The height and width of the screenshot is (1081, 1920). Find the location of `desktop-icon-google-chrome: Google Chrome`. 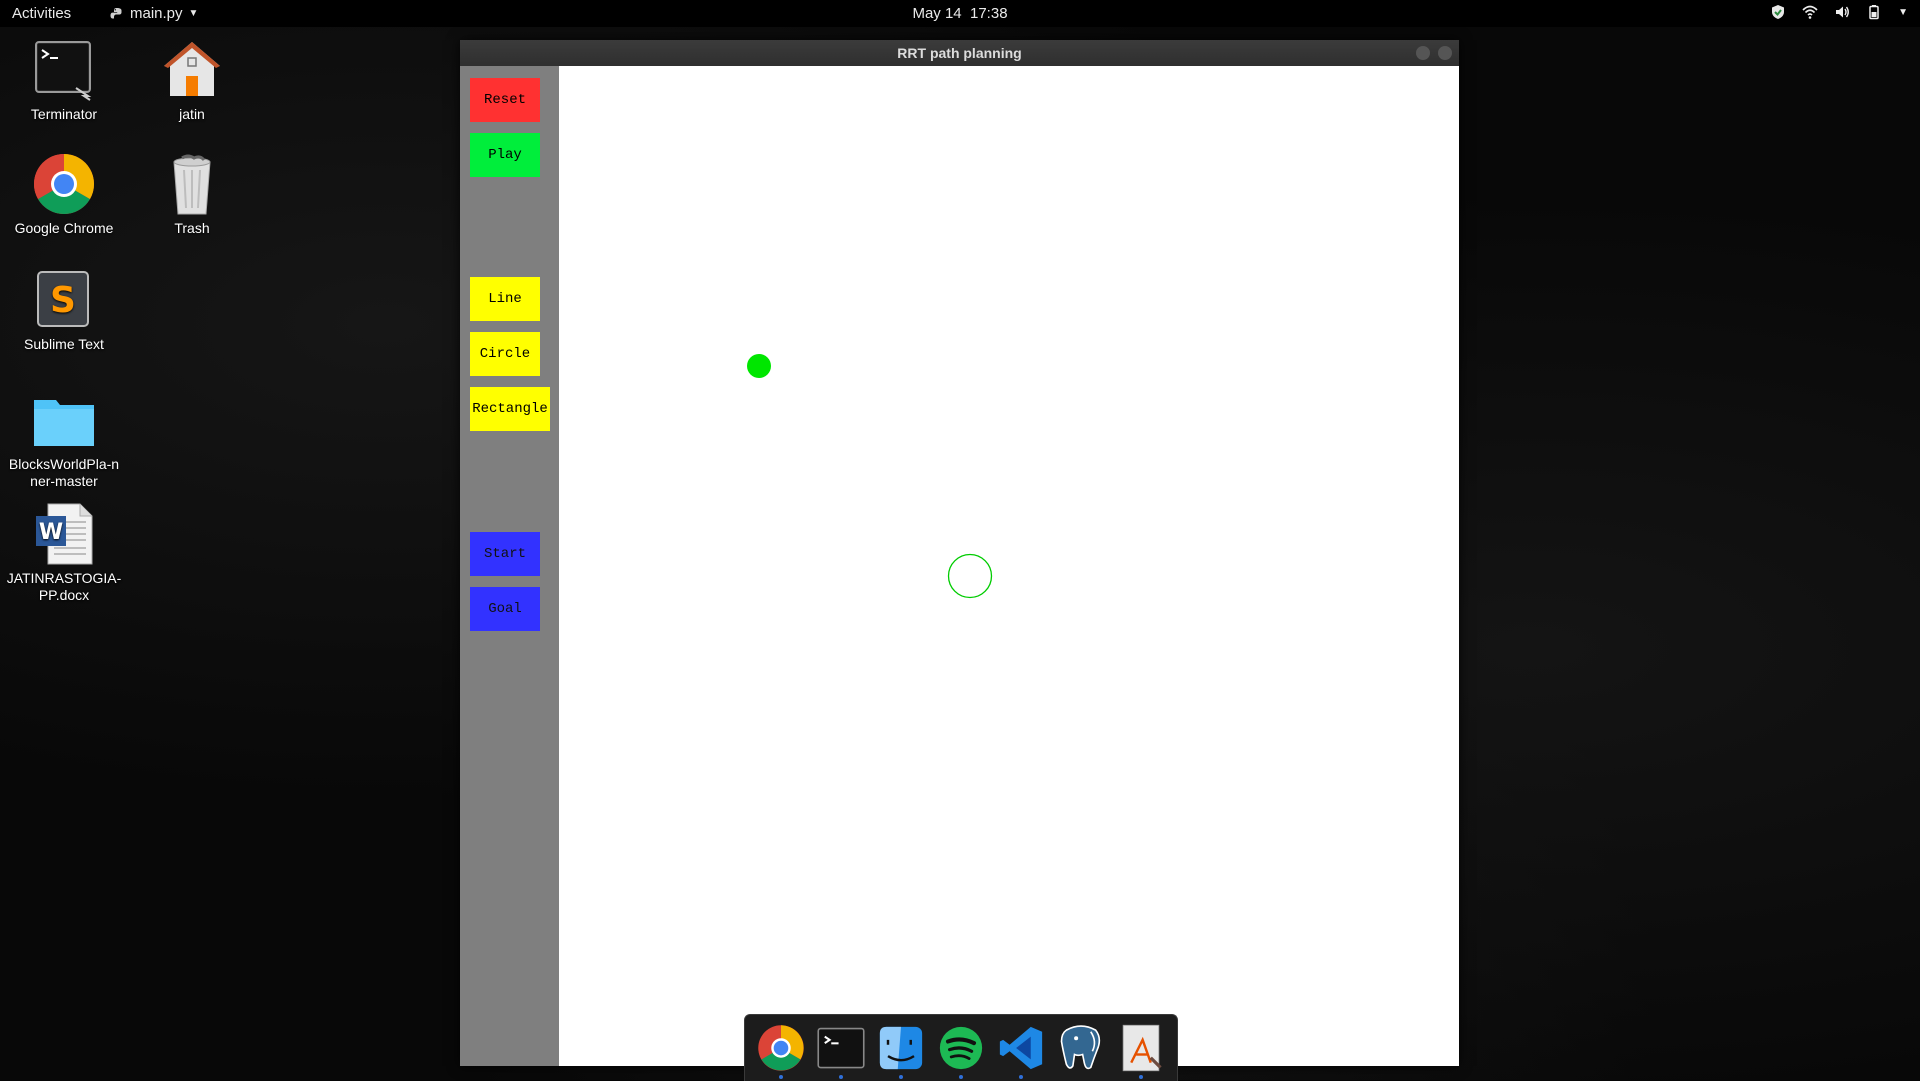

desktop-icon-google-chrome: Google Chrome is located at coordinates (64, 194).